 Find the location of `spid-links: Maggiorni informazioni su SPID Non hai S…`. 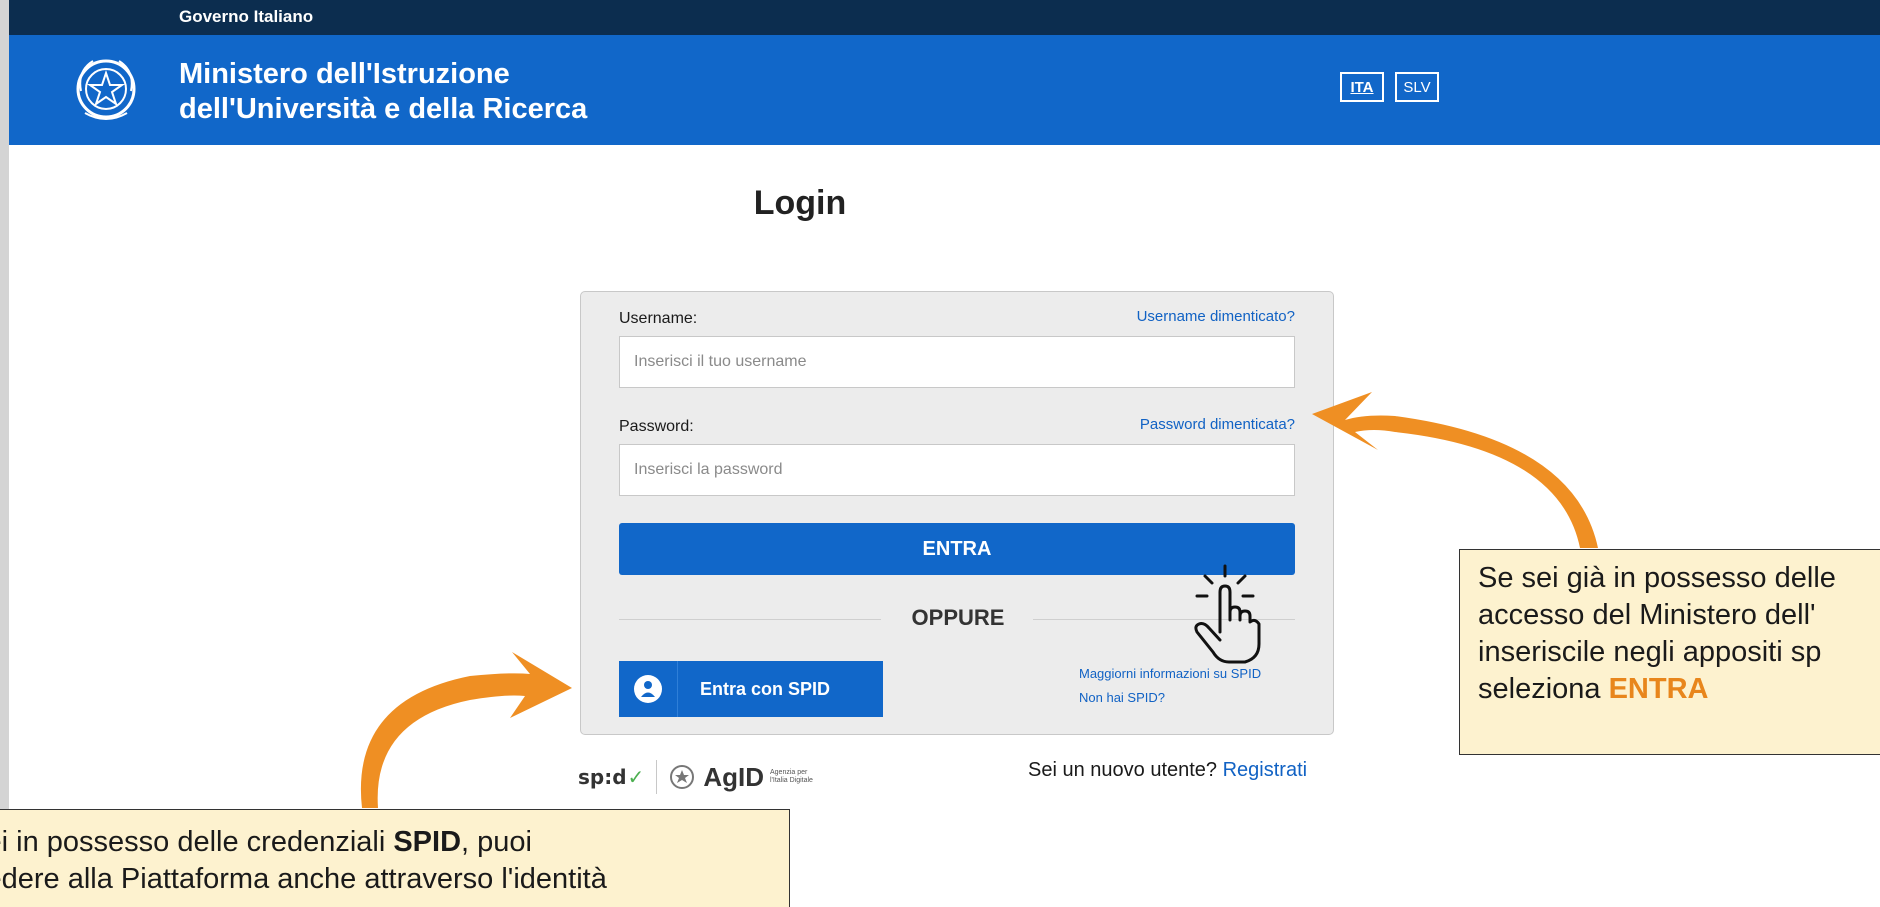

spid-links: Maggiorni informazioni su SPID Non hai S… is located at coordinates (1170, 686).